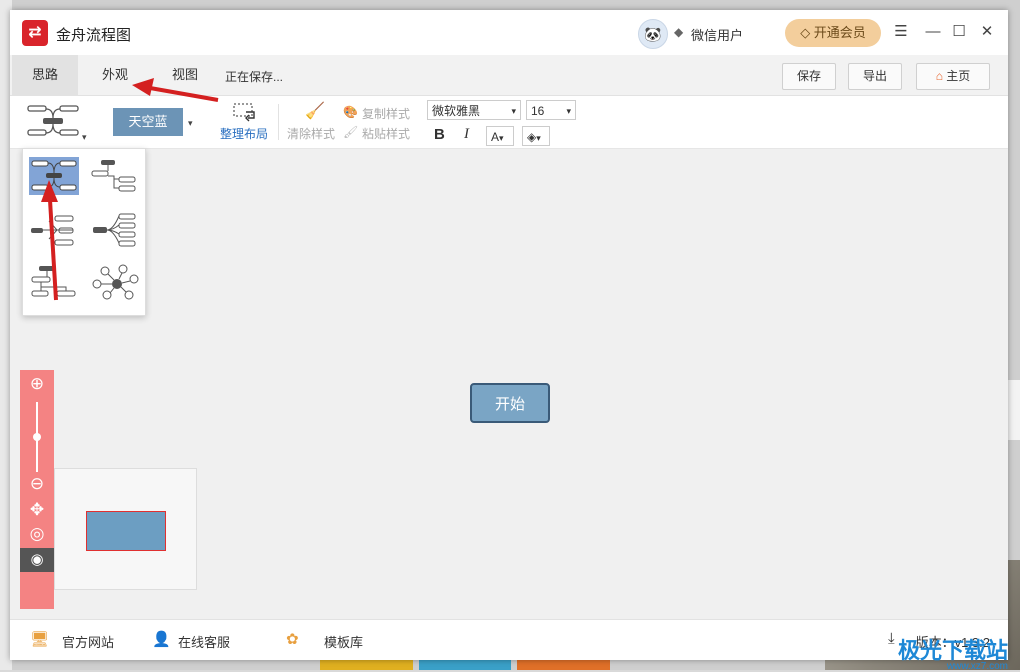 The height and width of the screenshot is (672, 1020). I want to click on watermark-brand: 极光下载站, so click(952, 650).